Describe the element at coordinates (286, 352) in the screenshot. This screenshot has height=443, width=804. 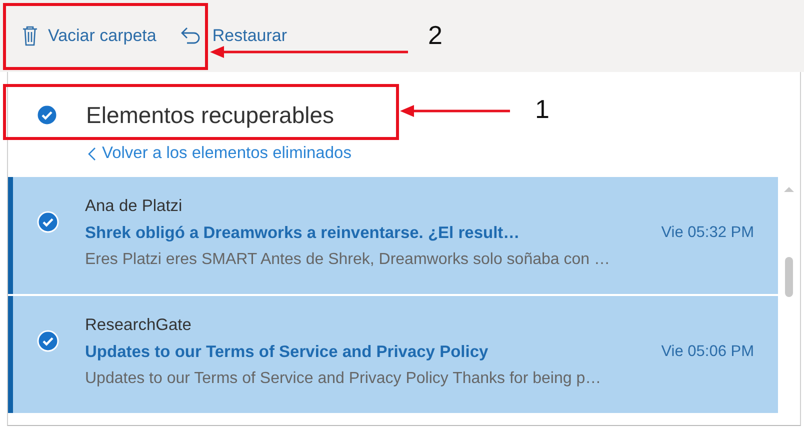
I see `message-subject: Updates to our Terms of Service and Privacy Policy` at that location.